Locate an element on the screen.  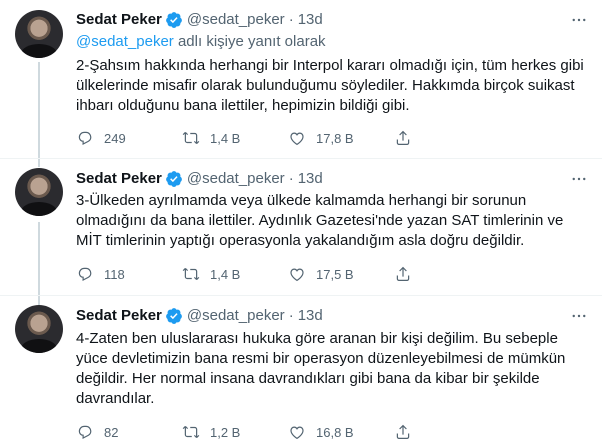
like-button: 17,5 B is located at coordinates (341, 274).